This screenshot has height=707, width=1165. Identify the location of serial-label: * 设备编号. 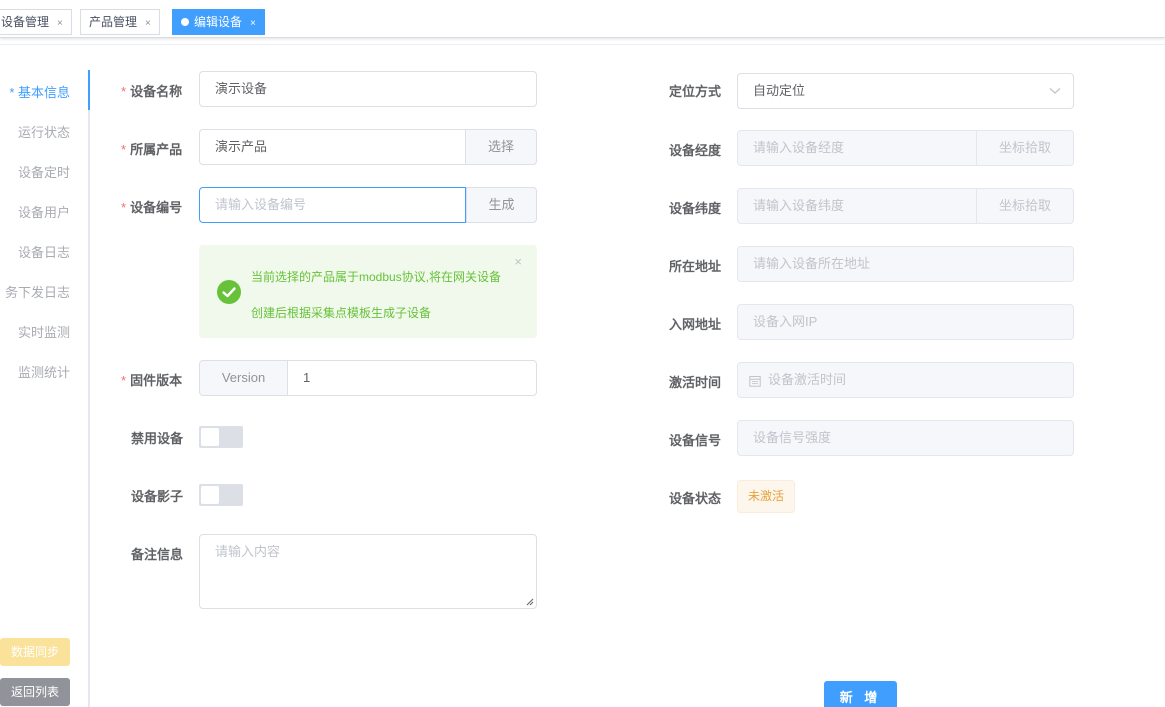
(152, 207).